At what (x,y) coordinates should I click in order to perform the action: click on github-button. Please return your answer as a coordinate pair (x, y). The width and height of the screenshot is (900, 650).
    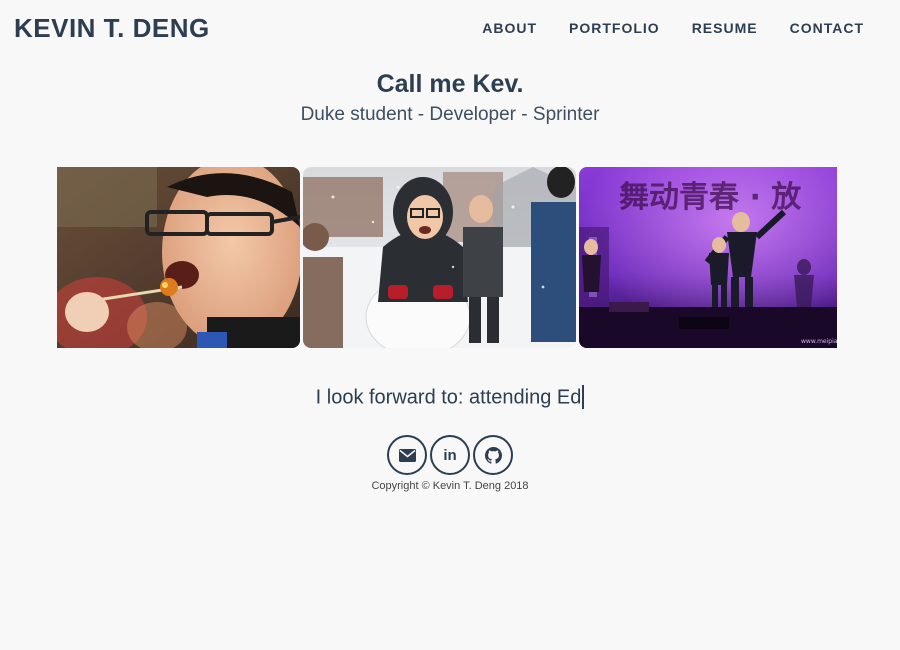
    Looking at the image, I should click on (493, 455).